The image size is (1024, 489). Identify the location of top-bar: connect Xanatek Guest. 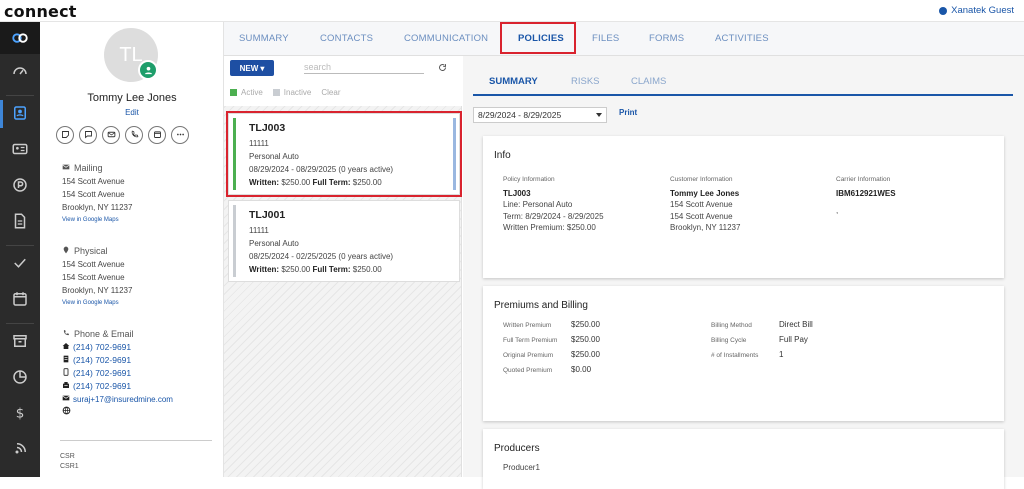
(512, 11).